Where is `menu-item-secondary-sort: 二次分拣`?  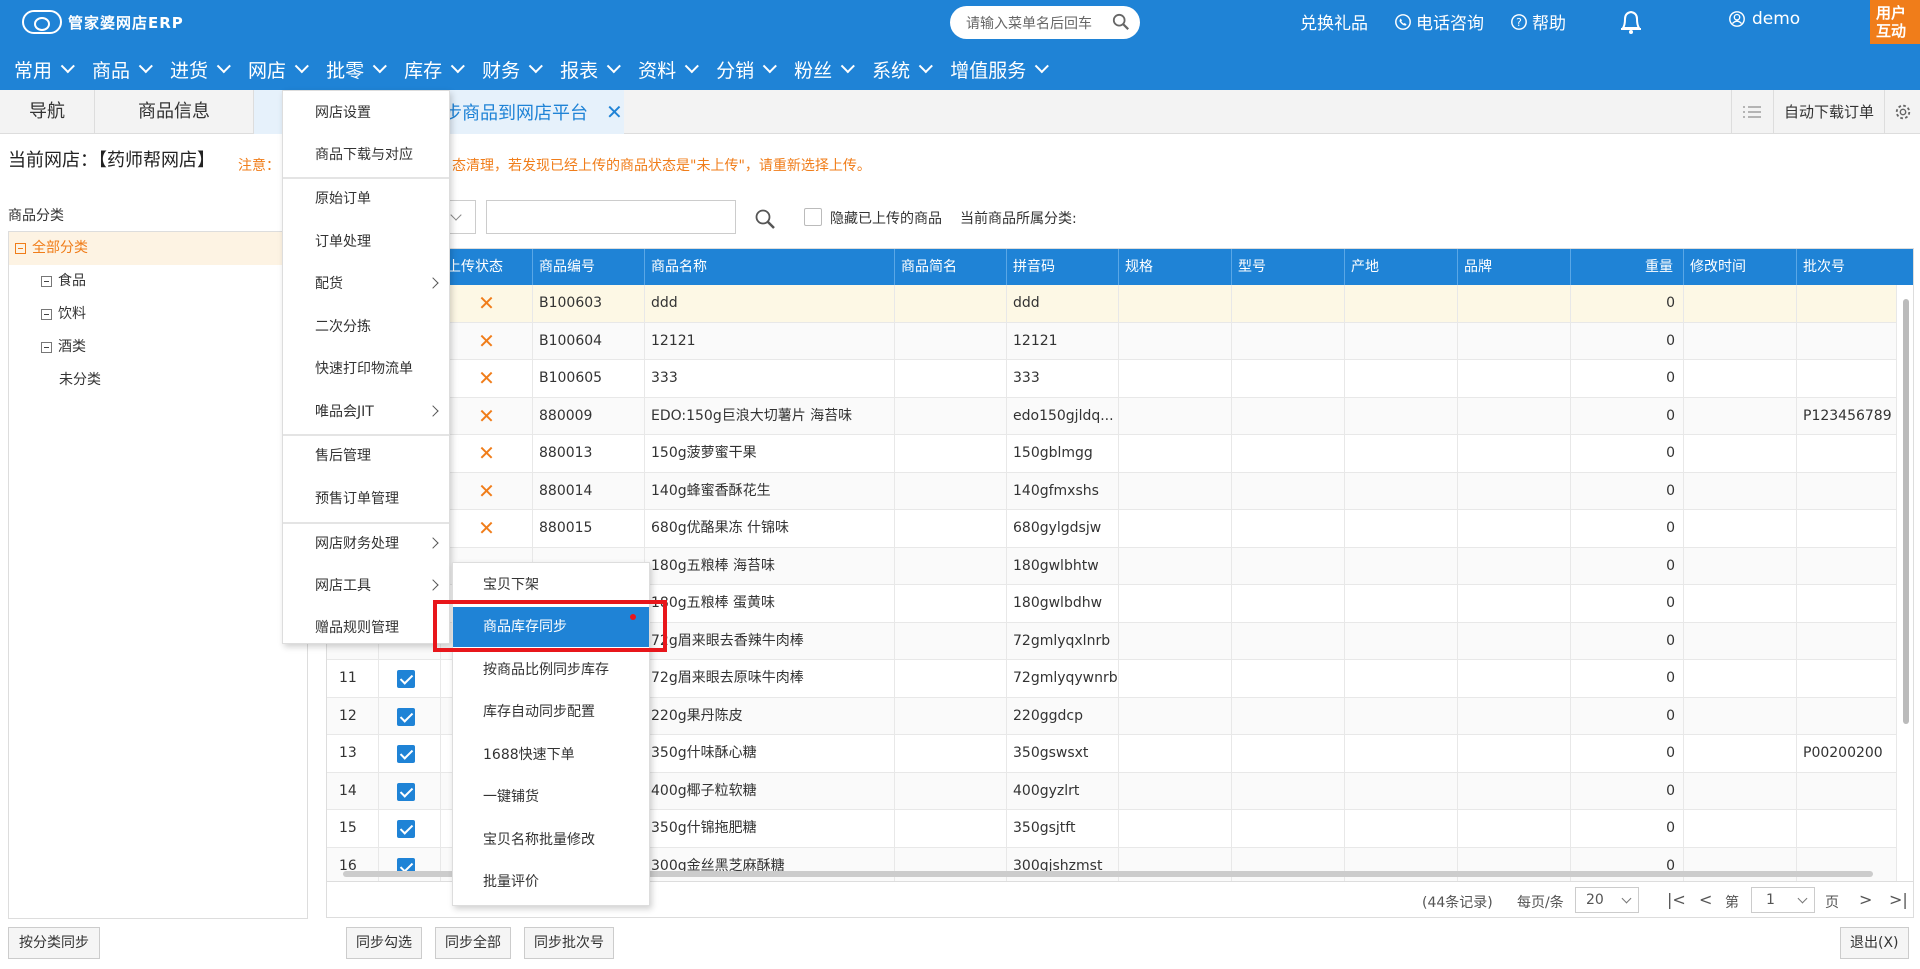
menu-item-secondary-sort: 二次分拣 is located at coordinates (366, 327).